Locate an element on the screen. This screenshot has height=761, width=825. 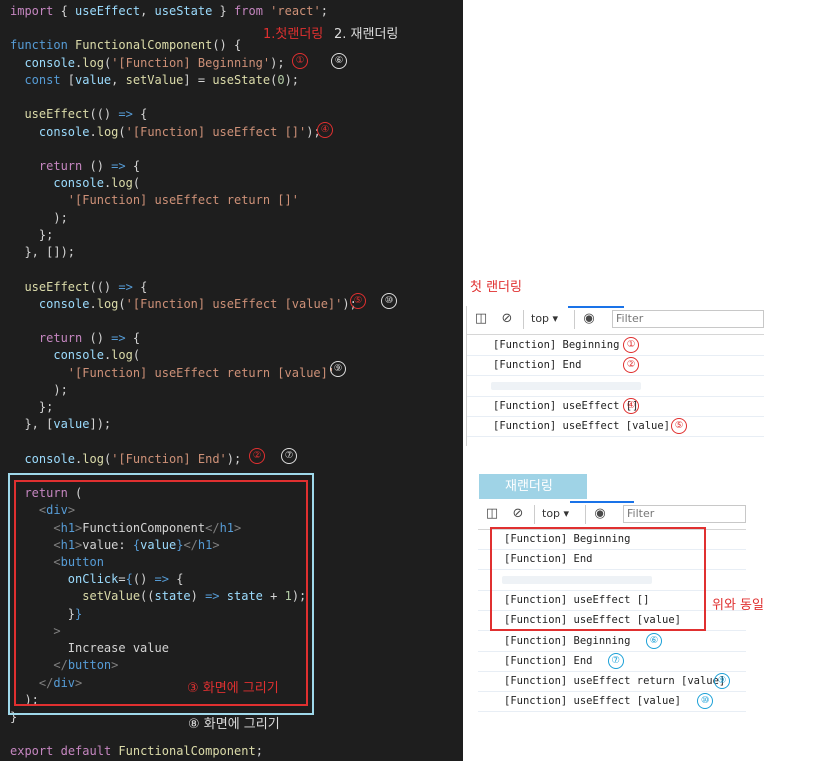
code-token: '[Function] useEffect return [value]' is located at coordinates (201, 372).